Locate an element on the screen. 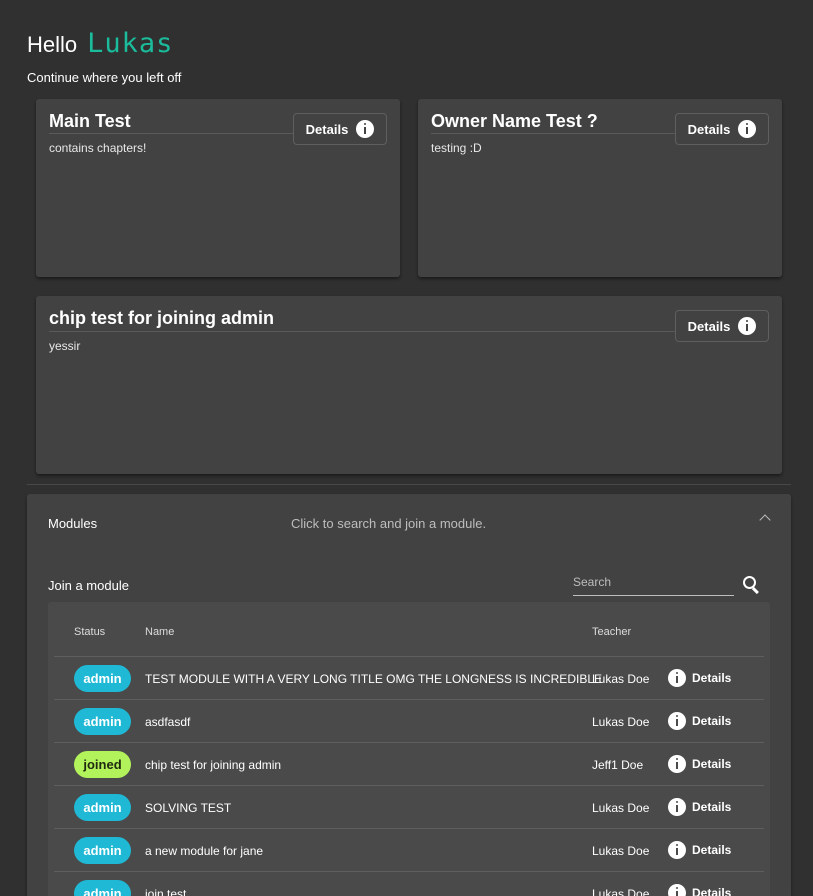  column-header-name: Name is located at coordinates (160, 632).